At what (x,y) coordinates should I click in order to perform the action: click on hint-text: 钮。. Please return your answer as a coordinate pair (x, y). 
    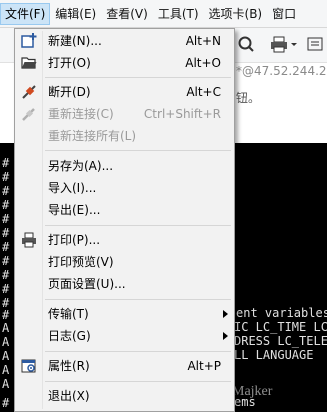
    Looking at the image, I should click on (248, 98).